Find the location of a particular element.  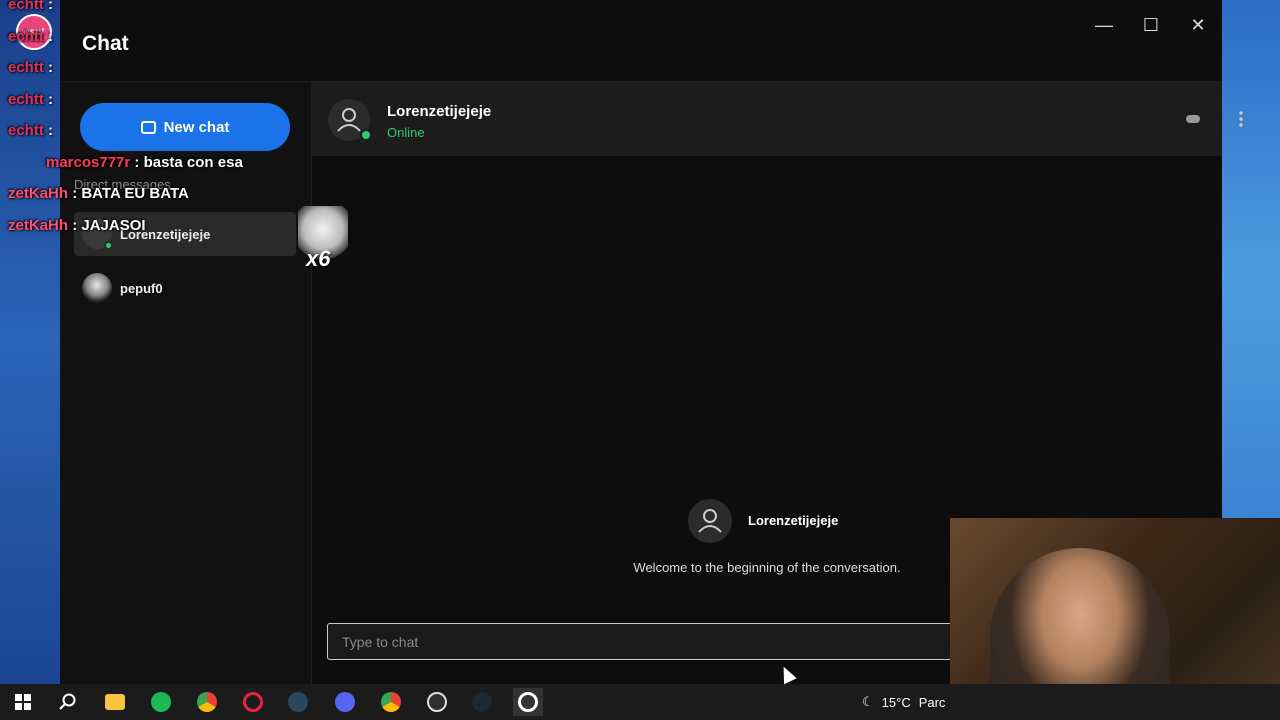

chat-bubble-icon is located at coordinates (148, 127).